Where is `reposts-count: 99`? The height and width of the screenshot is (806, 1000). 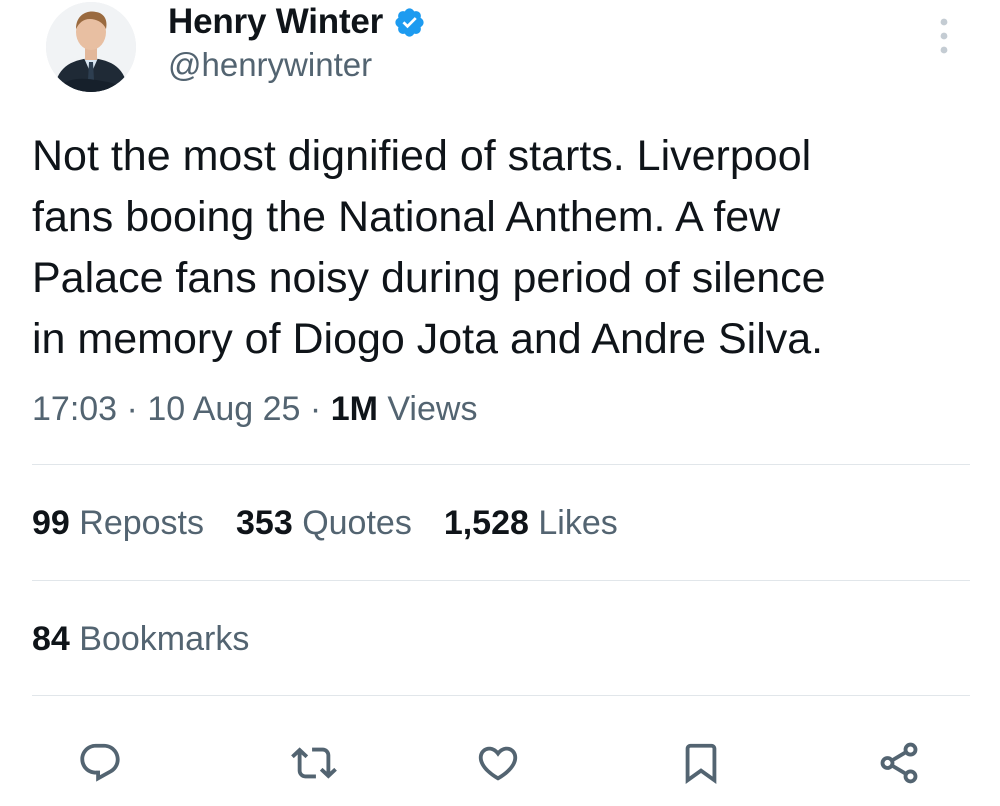
reposts-count: 99 is located at coordinates (51, 523).